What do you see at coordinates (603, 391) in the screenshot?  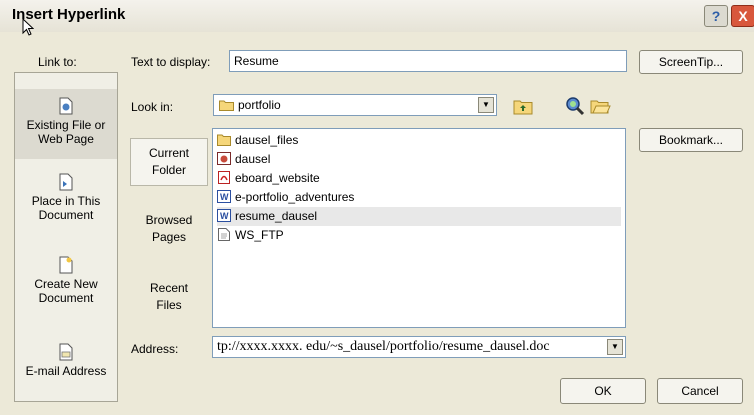 I see `ok-button: OK` at bounding box center [603, 391].